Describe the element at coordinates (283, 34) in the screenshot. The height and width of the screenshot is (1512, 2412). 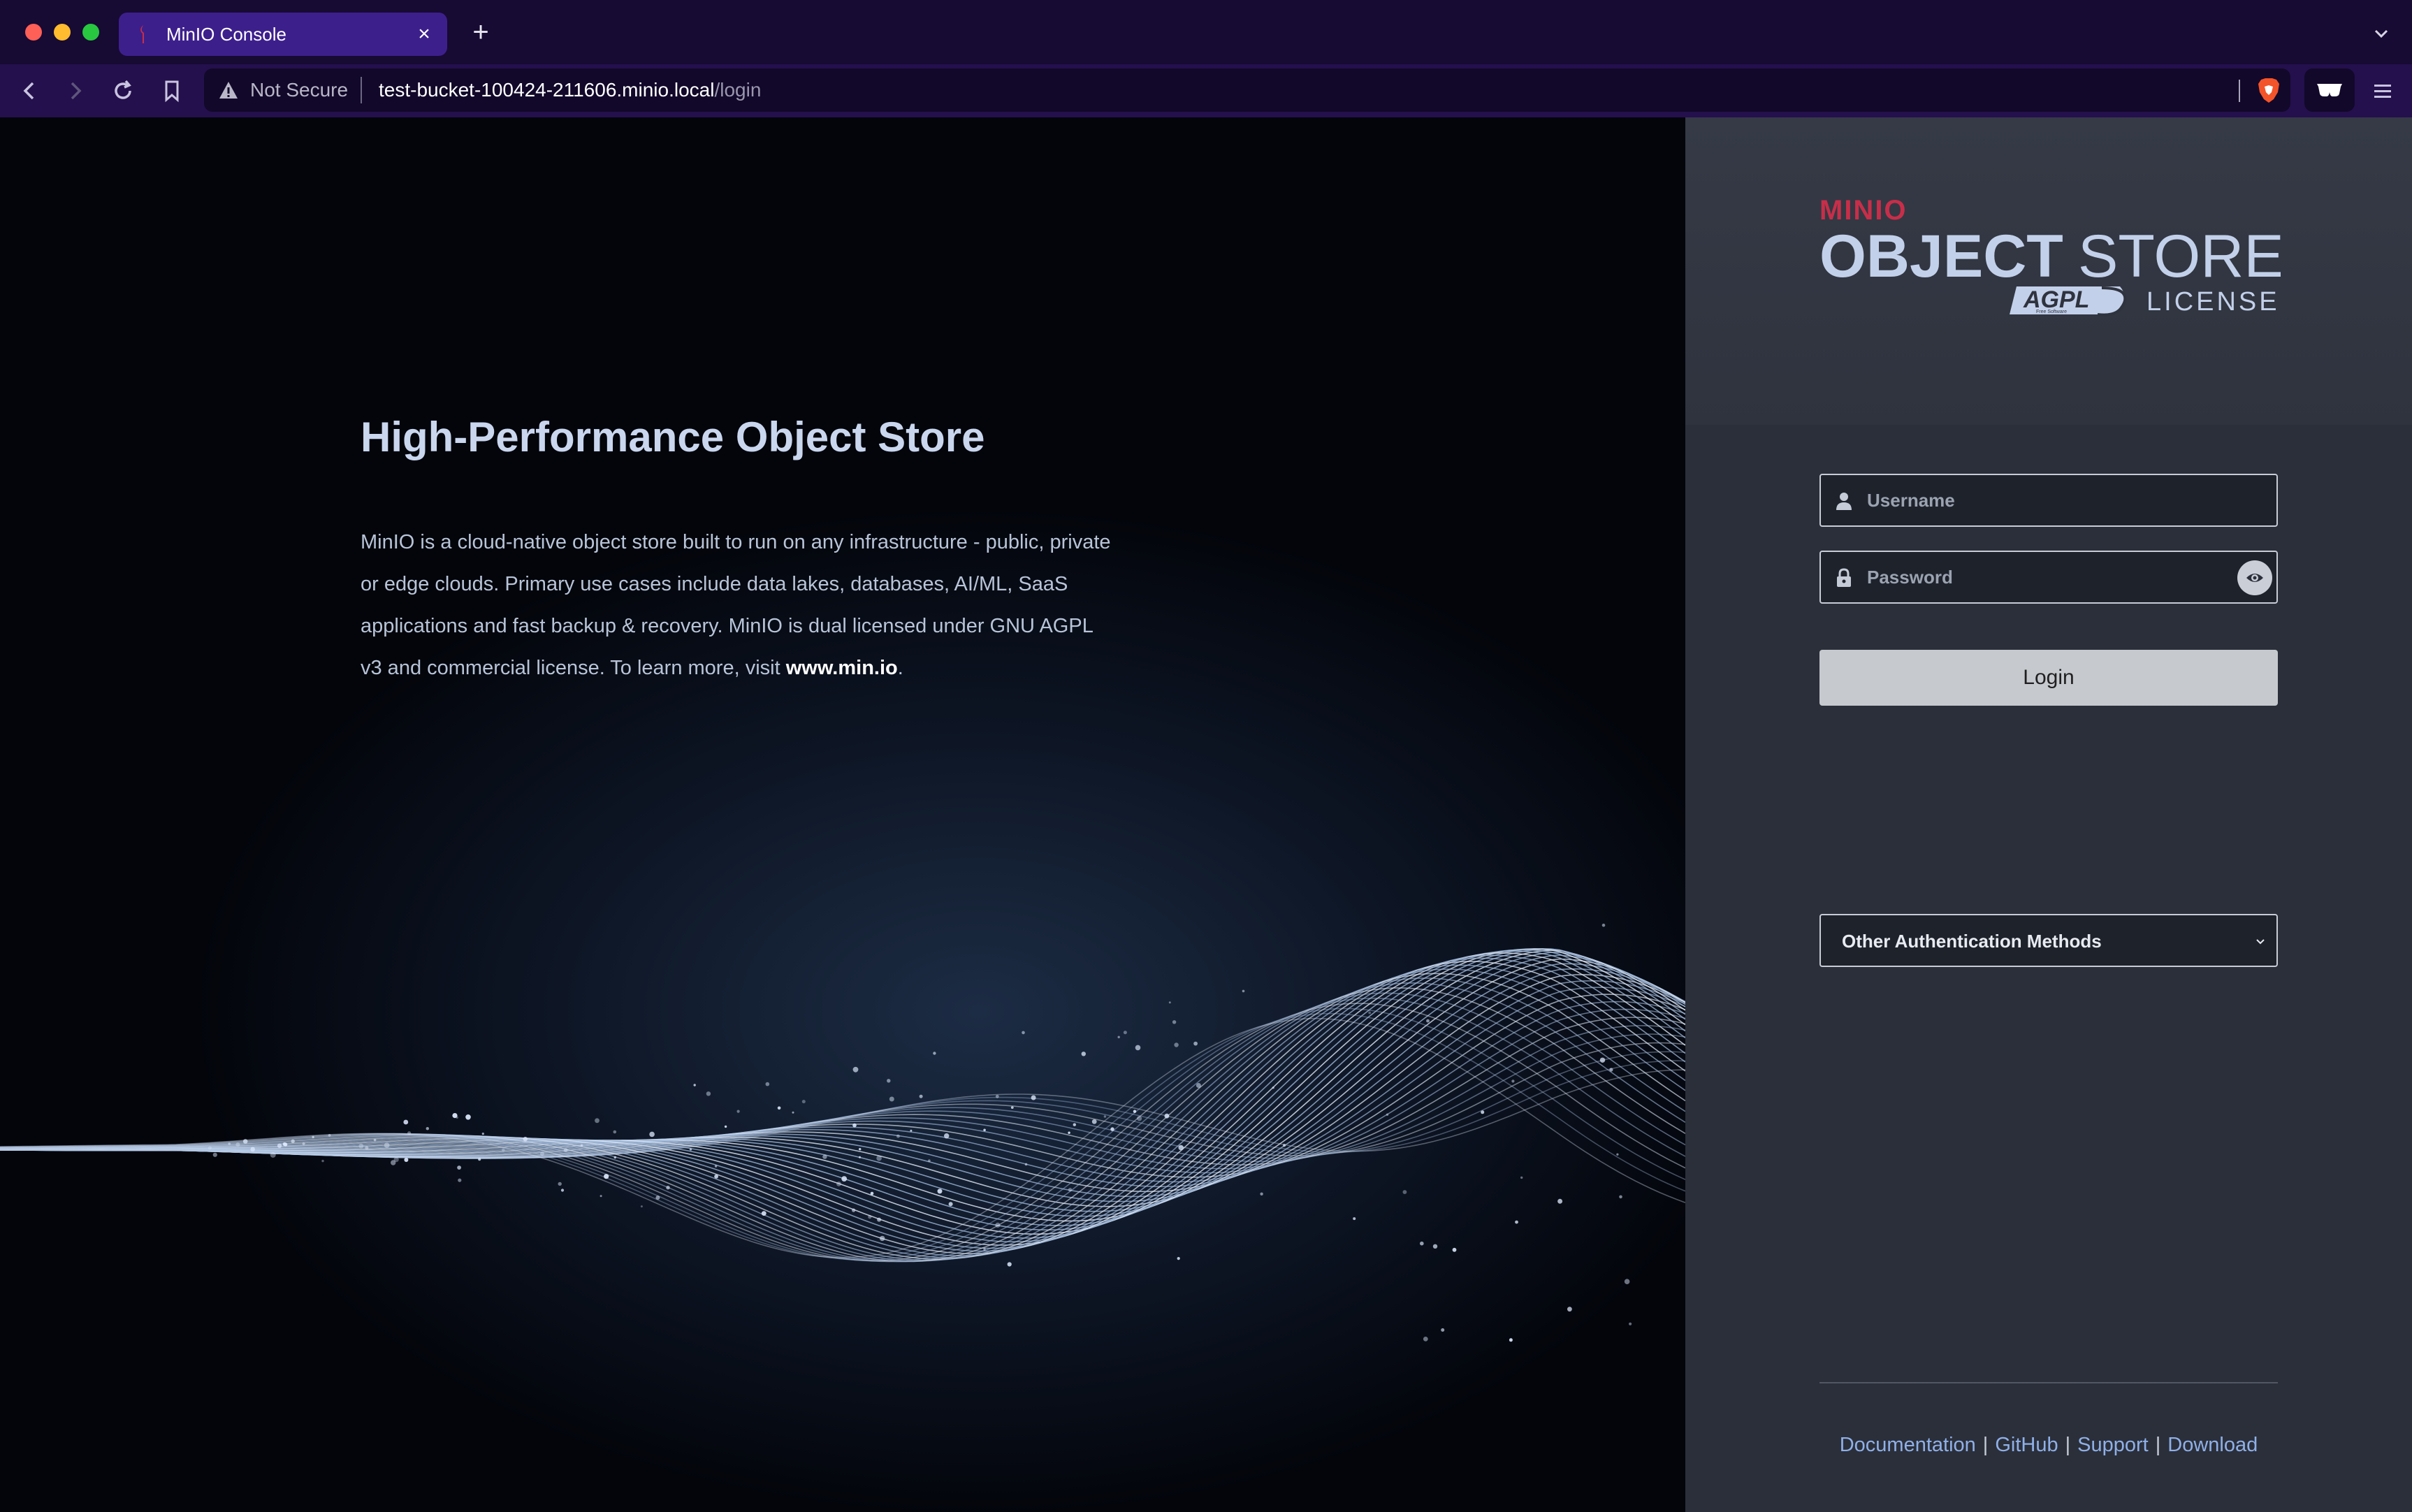
I see `tab-minio-console: MinIO Console ×` at that location.